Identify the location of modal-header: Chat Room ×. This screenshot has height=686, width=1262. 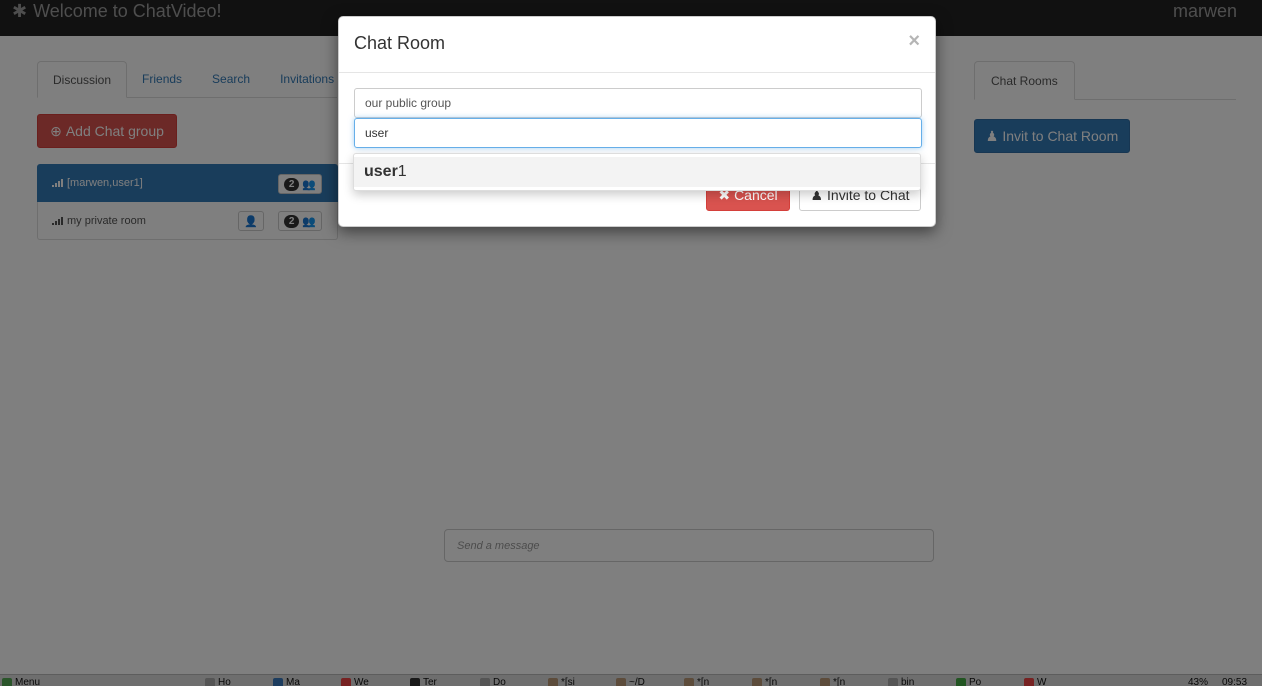
(637, 45).